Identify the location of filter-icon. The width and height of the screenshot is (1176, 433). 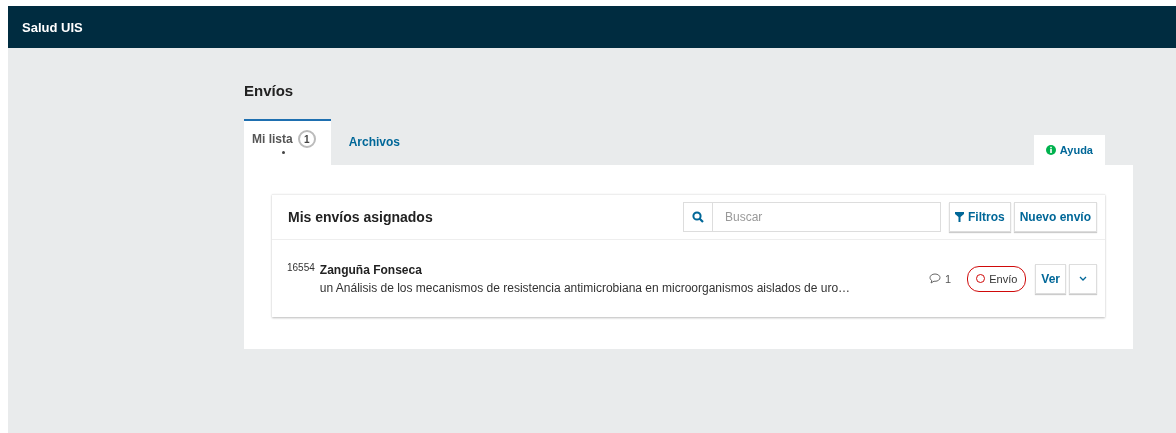
(959, 217).